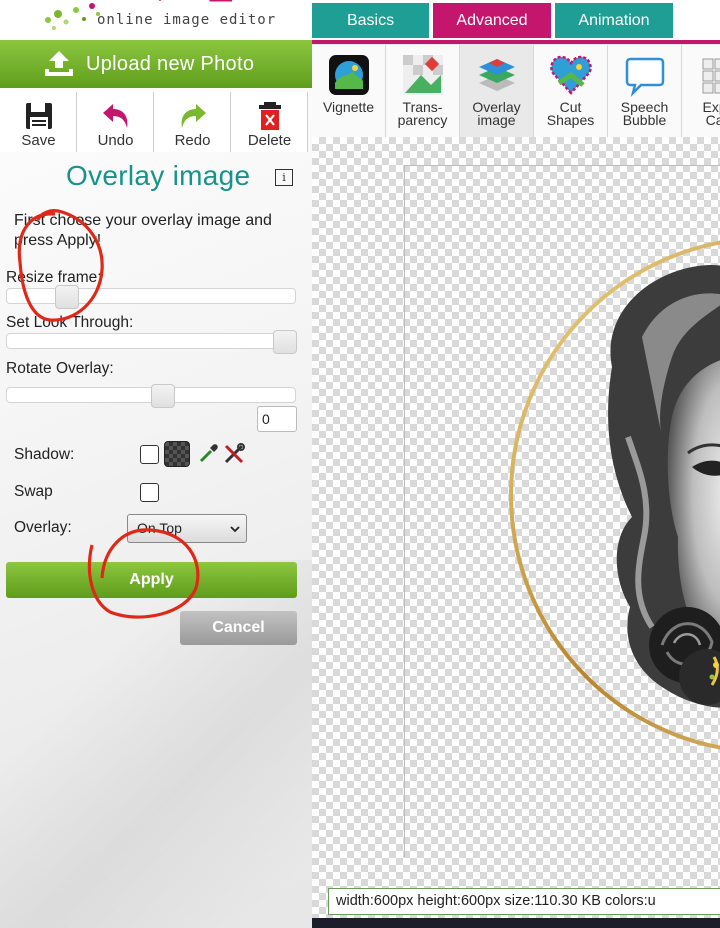  I want to click on save-label: Save, so click(38, 140).